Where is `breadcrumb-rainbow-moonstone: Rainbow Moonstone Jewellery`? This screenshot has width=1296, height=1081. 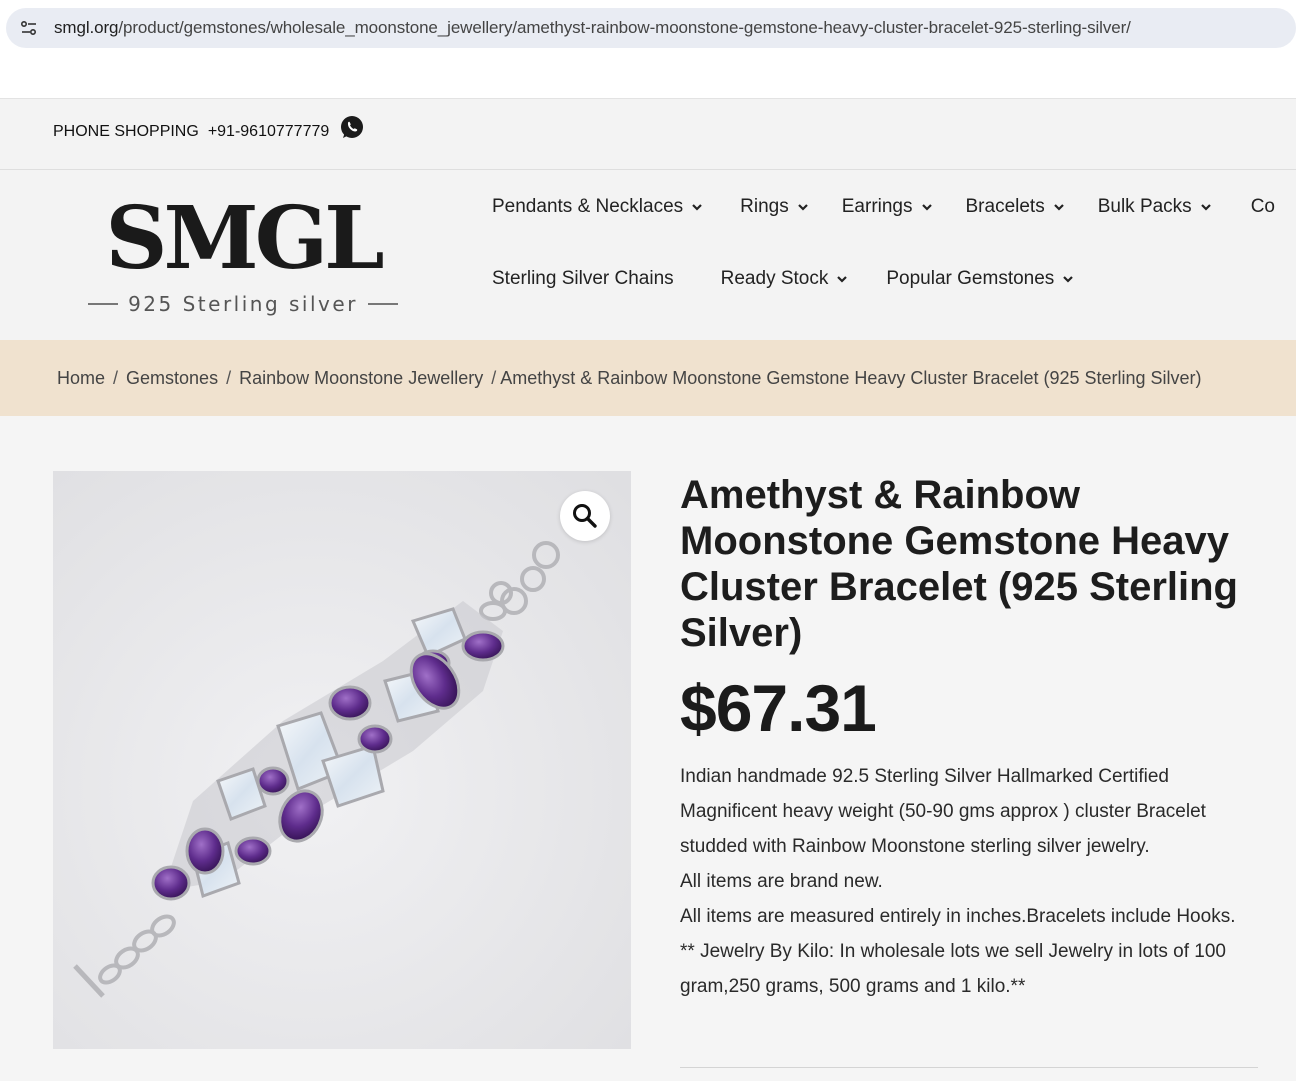
breadcrumb-rainbow-moonstone: Rainbow Moonstone Jewellery is located at coordinates (361, 378).